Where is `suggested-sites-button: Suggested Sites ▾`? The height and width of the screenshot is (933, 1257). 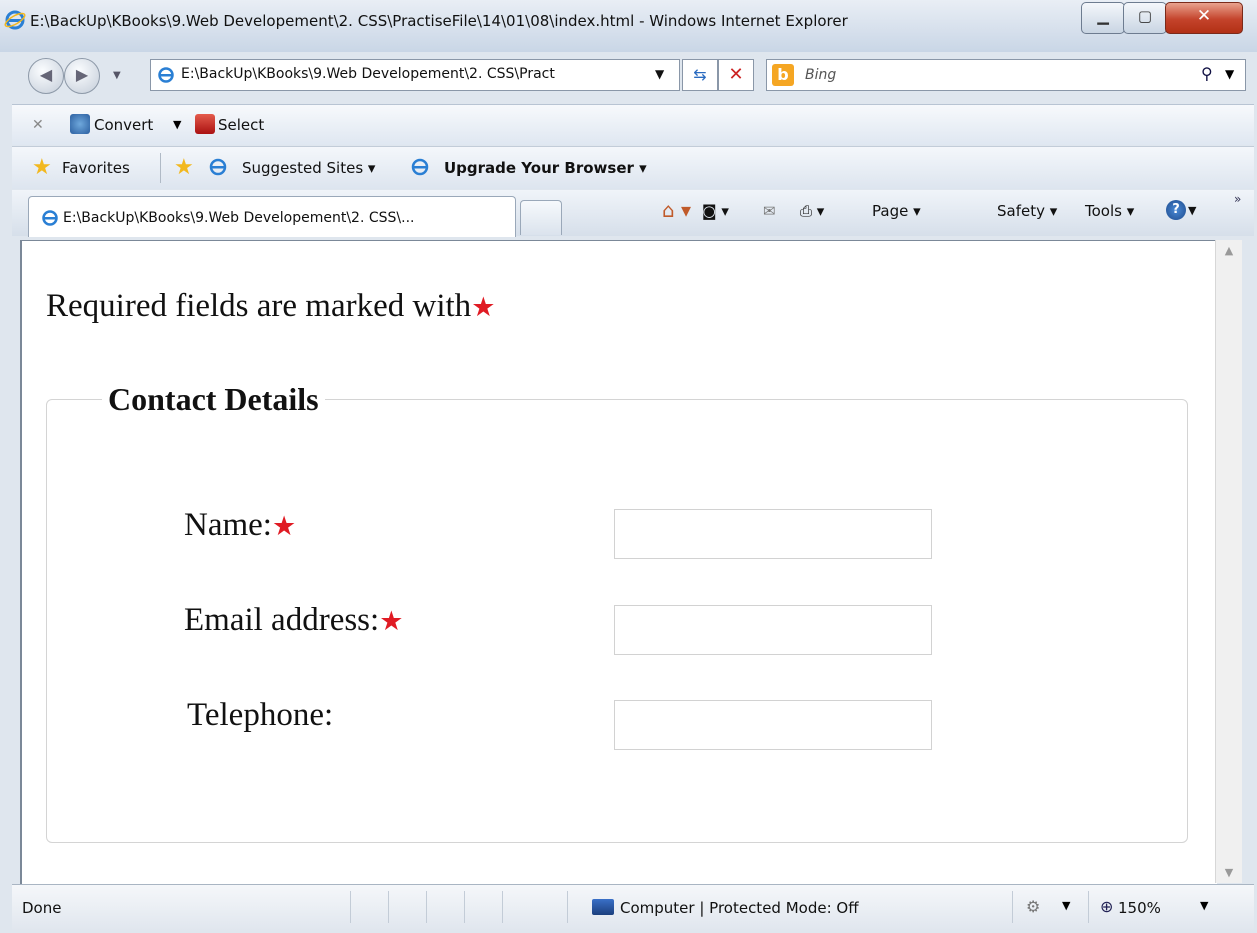
suggested-sites-button: Suggested Sites ▾ is located at coordinates (308, 168).